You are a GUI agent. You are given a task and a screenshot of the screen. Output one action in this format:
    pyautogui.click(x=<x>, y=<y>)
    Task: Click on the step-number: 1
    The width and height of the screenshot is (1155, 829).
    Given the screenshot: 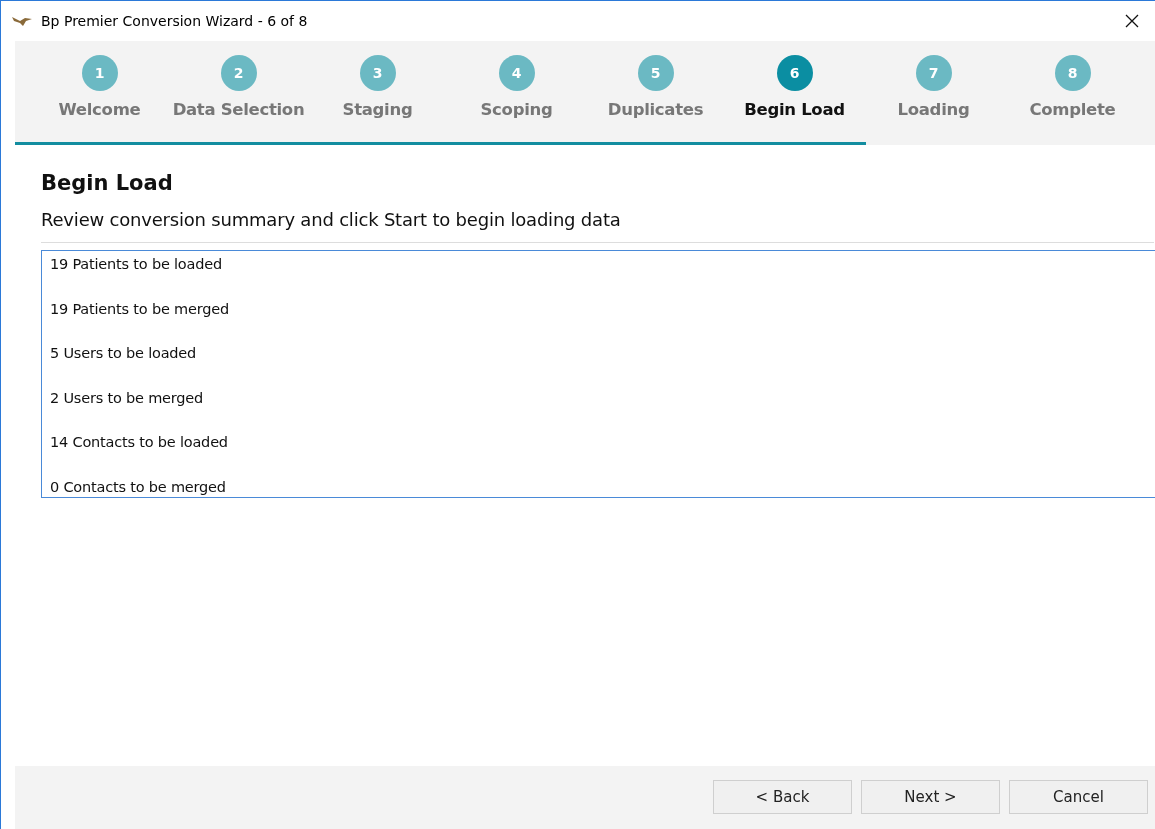 What is the action you would take?
    pyautogui.click(x=99, y=73)
    